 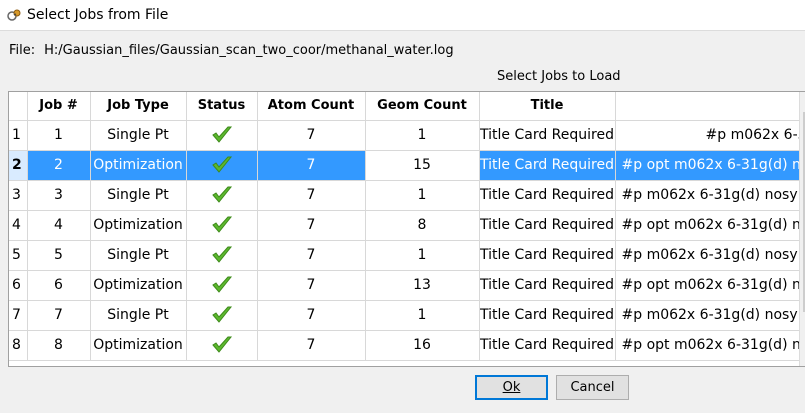 What do you see at coordinates (422, 285) in the screenshot?
I see `geom-count-cell: 13` at bounding box center [422, 285].